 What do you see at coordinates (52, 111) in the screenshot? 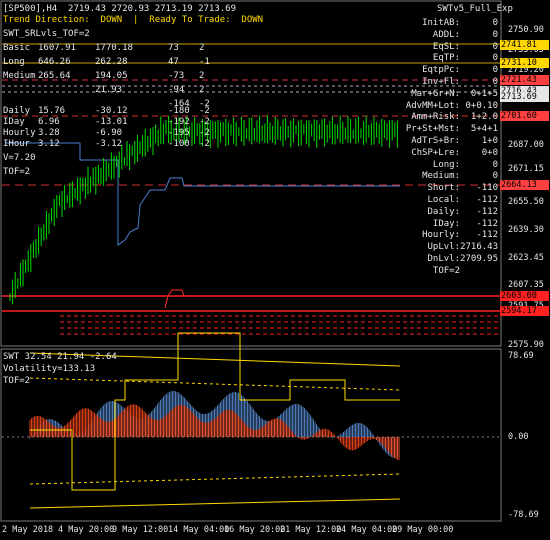
I see `level-cell-a: 15.76` at bounding box center [52, 111].